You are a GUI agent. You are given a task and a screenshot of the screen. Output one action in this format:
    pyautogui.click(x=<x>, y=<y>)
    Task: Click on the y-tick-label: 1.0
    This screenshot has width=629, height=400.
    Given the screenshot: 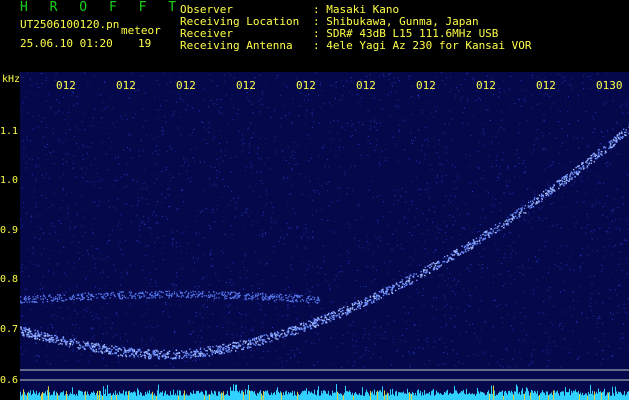 What is the action you would take?
    pyautogui.click(x=9, y=180)
    